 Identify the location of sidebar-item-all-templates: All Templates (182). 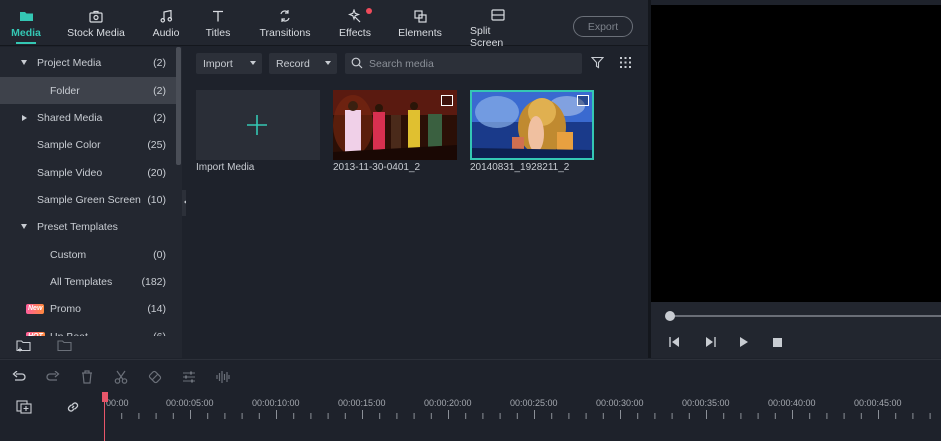
(88, 281).